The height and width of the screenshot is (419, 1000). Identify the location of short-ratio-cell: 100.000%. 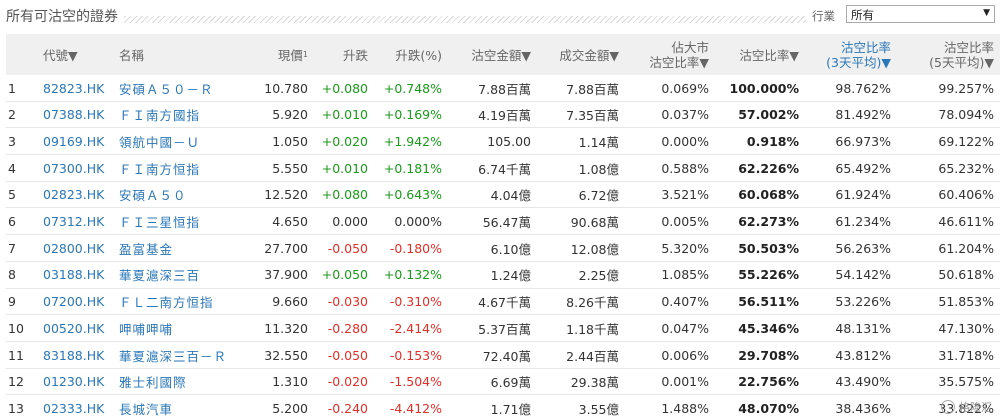
(764, 88).